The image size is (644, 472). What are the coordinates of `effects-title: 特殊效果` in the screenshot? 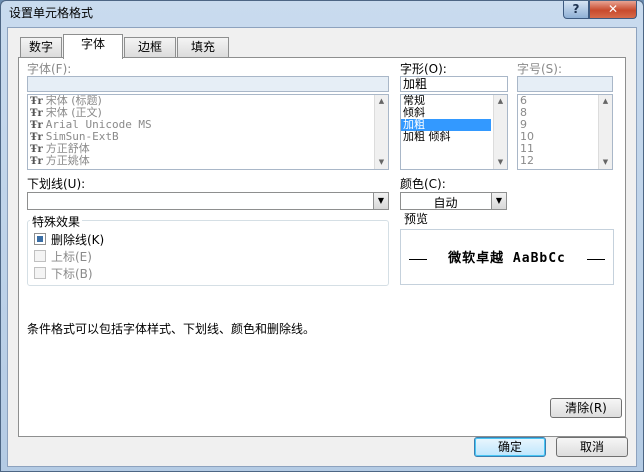 It's located at (56, 221).